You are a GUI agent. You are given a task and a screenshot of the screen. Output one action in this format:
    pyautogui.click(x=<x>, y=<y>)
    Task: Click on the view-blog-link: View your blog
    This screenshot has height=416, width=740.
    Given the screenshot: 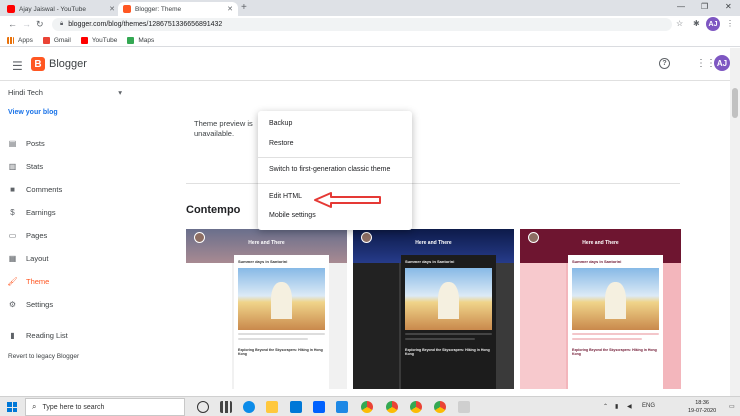 What is the action you would take?
    pyautogui.click(x=33, y=112)
    